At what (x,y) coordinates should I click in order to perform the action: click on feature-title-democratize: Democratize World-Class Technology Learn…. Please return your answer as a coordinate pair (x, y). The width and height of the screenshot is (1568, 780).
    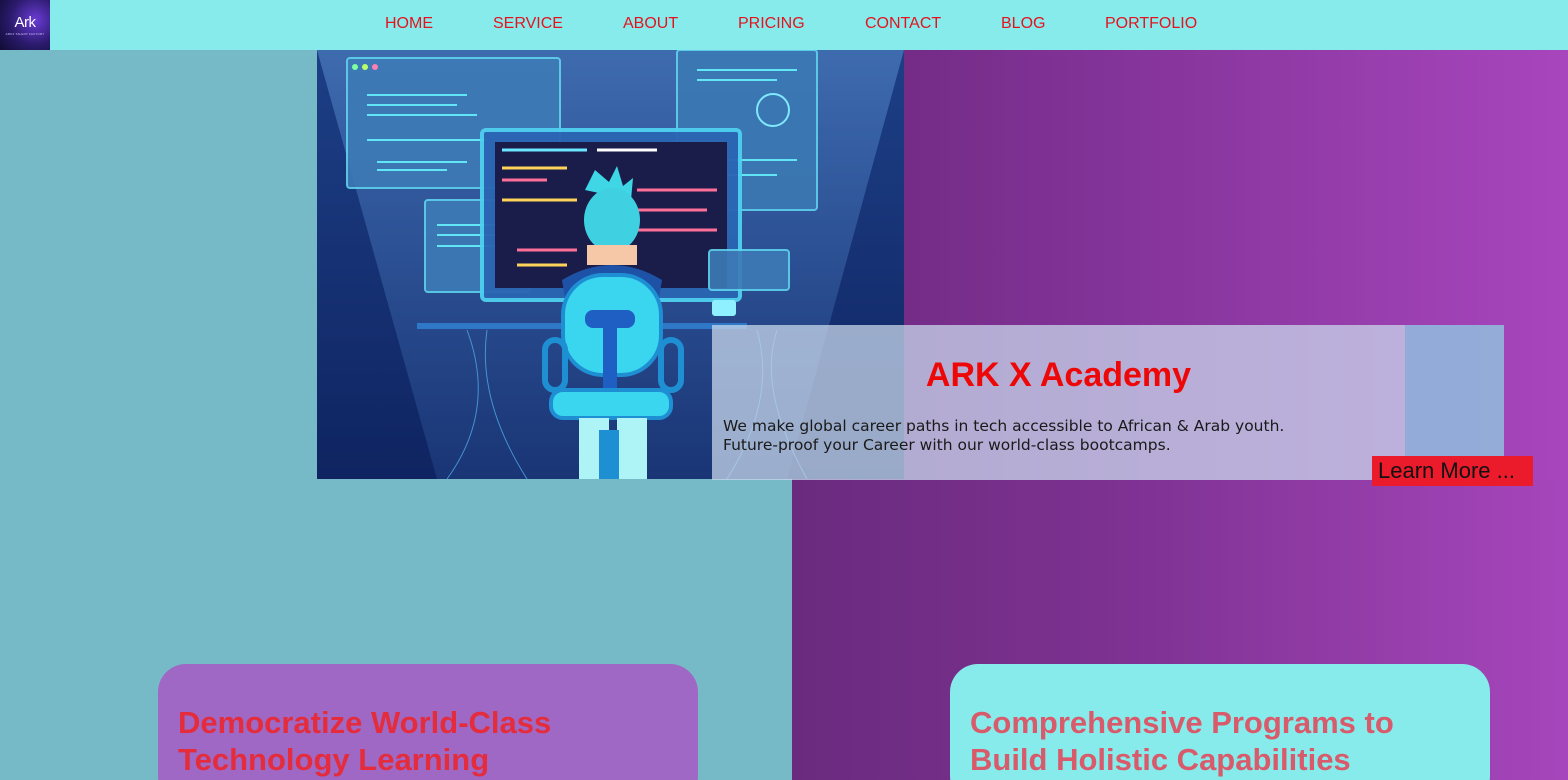
    Looking at the image, I should click on (365, 741).